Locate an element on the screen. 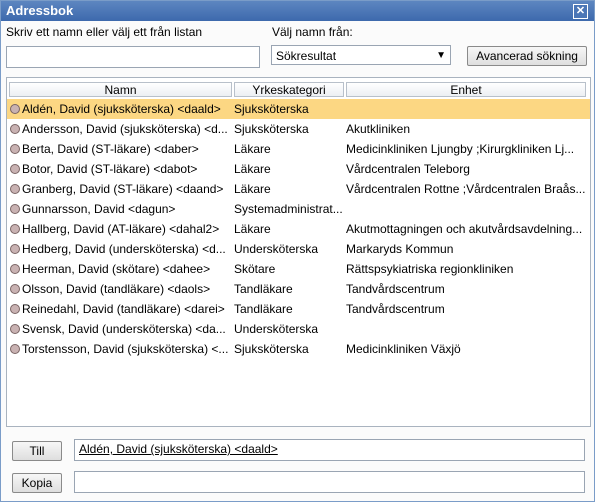  to-button: Till is located at coordinates (37, 451).